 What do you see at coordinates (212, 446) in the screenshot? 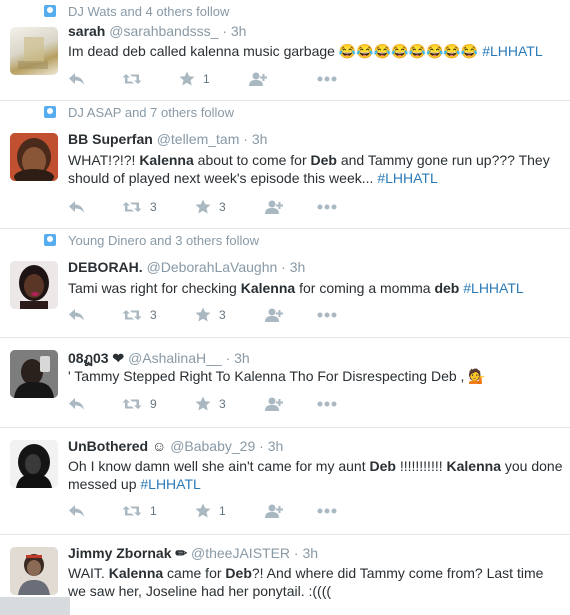
I see `username: @Bababy_29` at bounding box center [212, 446].